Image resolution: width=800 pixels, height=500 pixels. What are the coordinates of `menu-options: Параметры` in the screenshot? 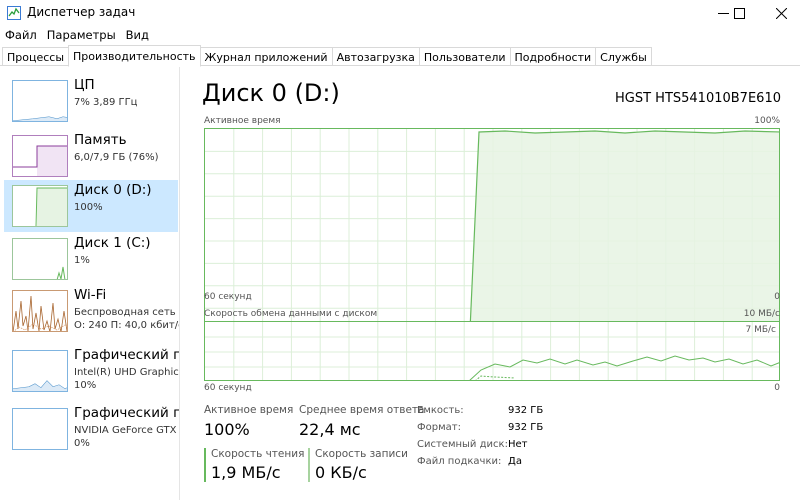 It's located at (81, 35).